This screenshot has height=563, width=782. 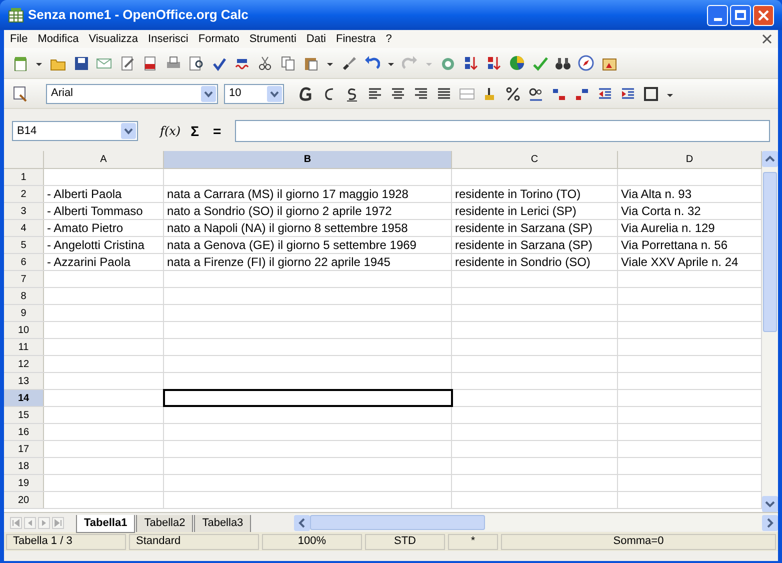 I want to click on table-cell: nato a Sondrio (SO) il giorno 2 aprile 1972, so click(x=308, y=211).